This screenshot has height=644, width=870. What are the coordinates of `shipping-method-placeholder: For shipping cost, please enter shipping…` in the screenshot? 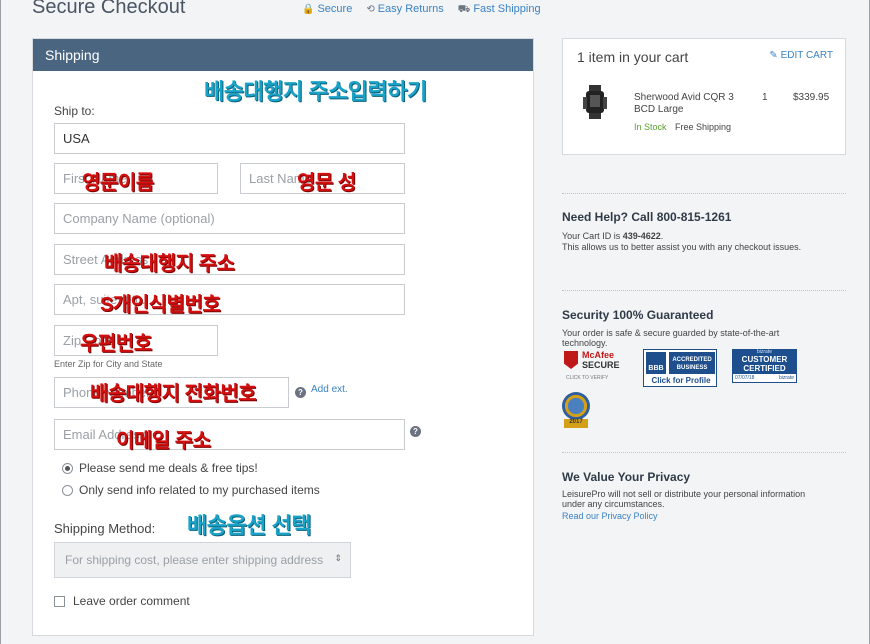 It's located at (194, 560).